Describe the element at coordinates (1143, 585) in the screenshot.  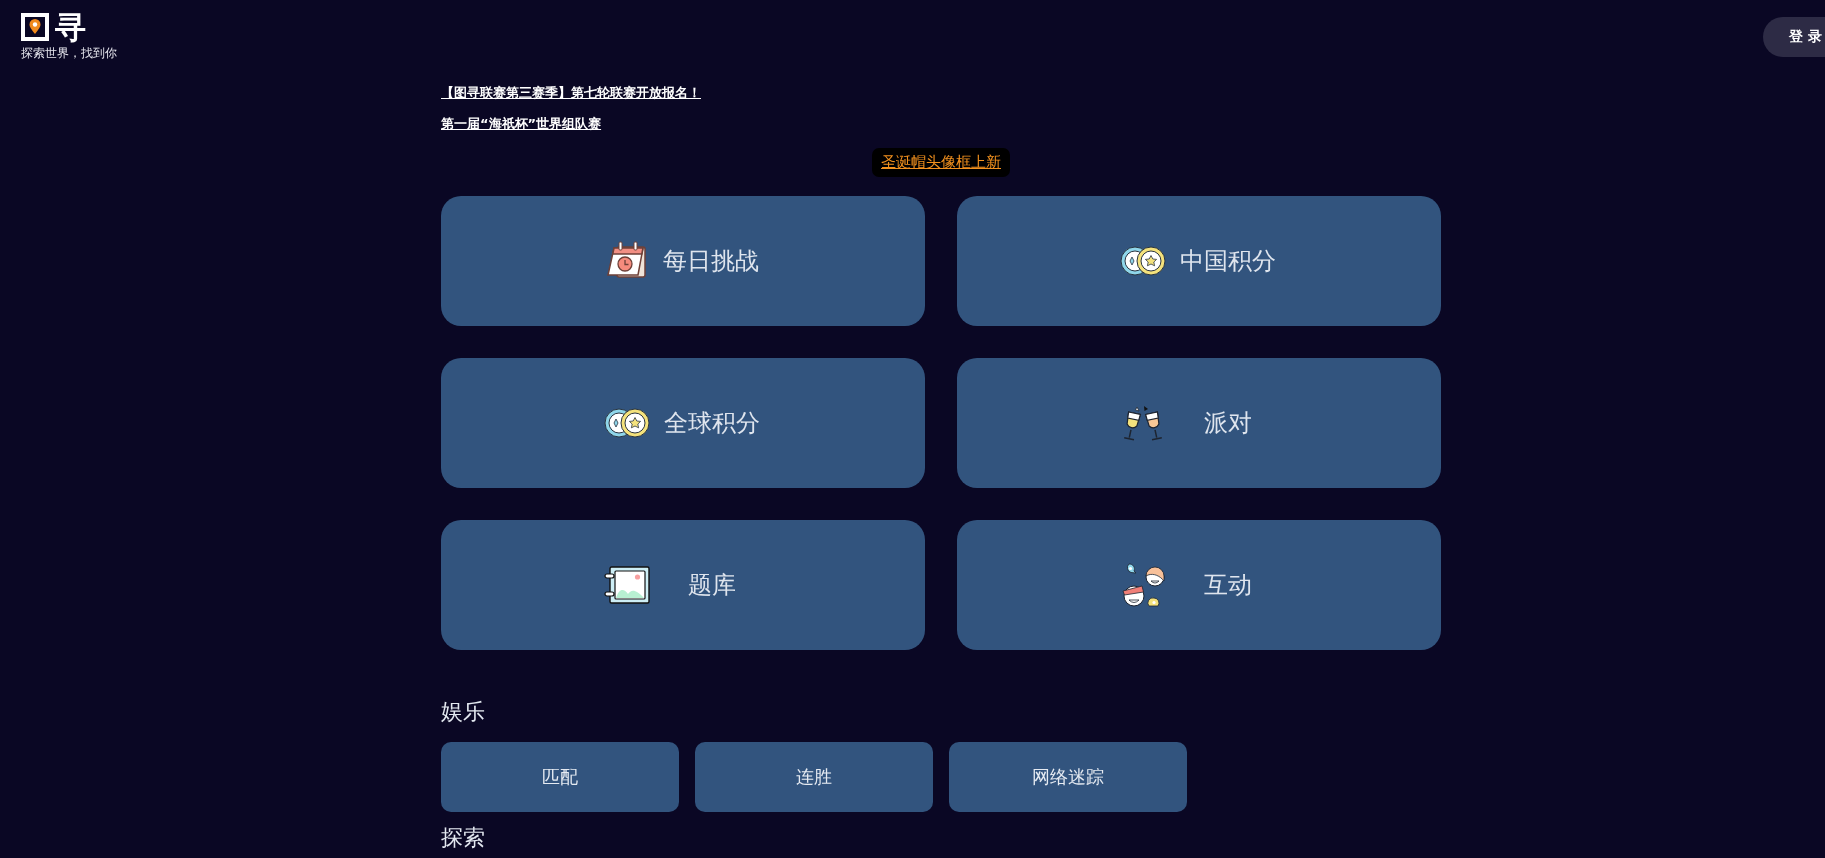
I see `smiling-faces-icon` at that location.